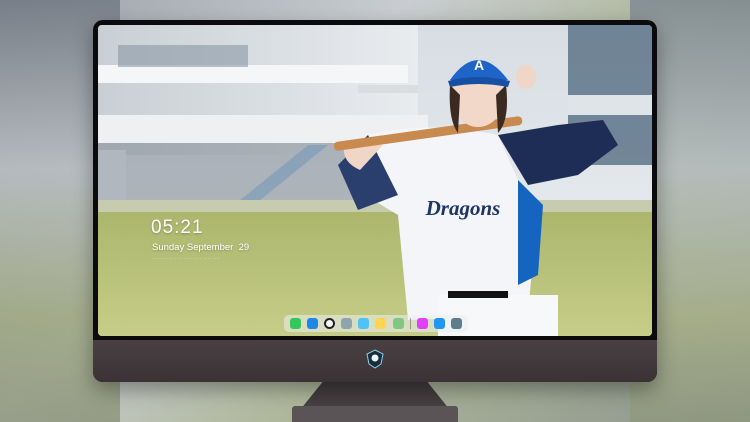  What do you see at coordinates (375, 414) in the screenshot?
I see `monitor-stand-base` at bounding box center [375, 414].